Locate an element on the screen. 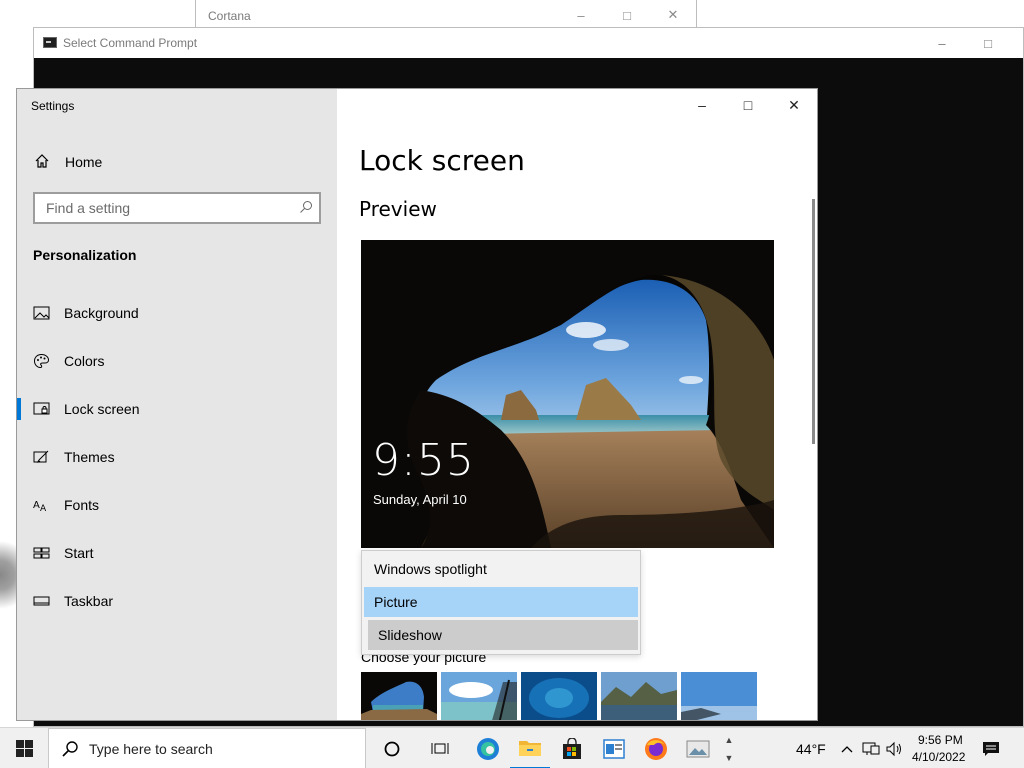 The width and height of the screenshot is (1024, 768). nav-label: Lock screen is located at coordinates (102, 409).